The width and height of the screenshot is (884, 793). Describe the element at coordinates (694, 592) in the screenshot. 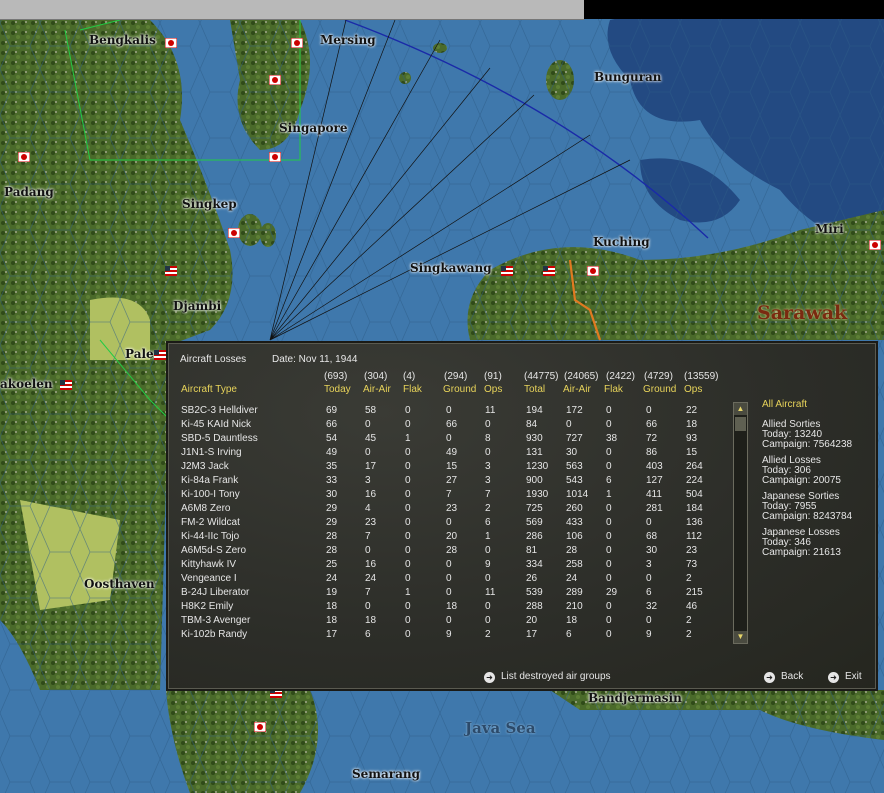

I see `loss-value-cell: 215` at that location.